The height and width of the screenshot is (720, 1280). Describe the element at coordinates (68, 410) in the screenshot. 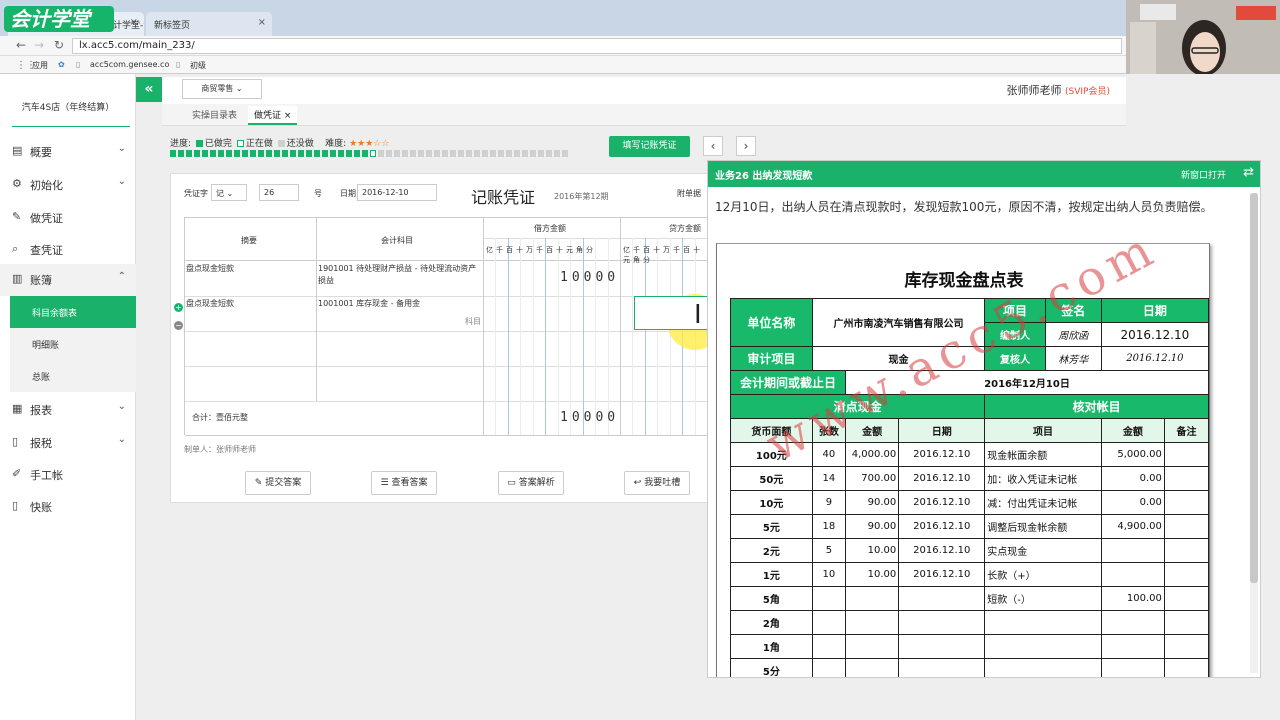

I see `sidebar-item-reports: ▦ 报表 ⌄` at that location.